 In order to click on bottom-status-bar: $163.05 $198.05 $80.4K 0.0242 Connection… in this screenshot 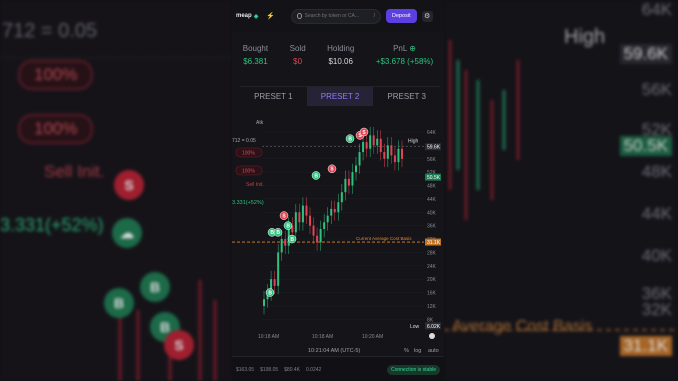, I will do `click(338, 368)`.